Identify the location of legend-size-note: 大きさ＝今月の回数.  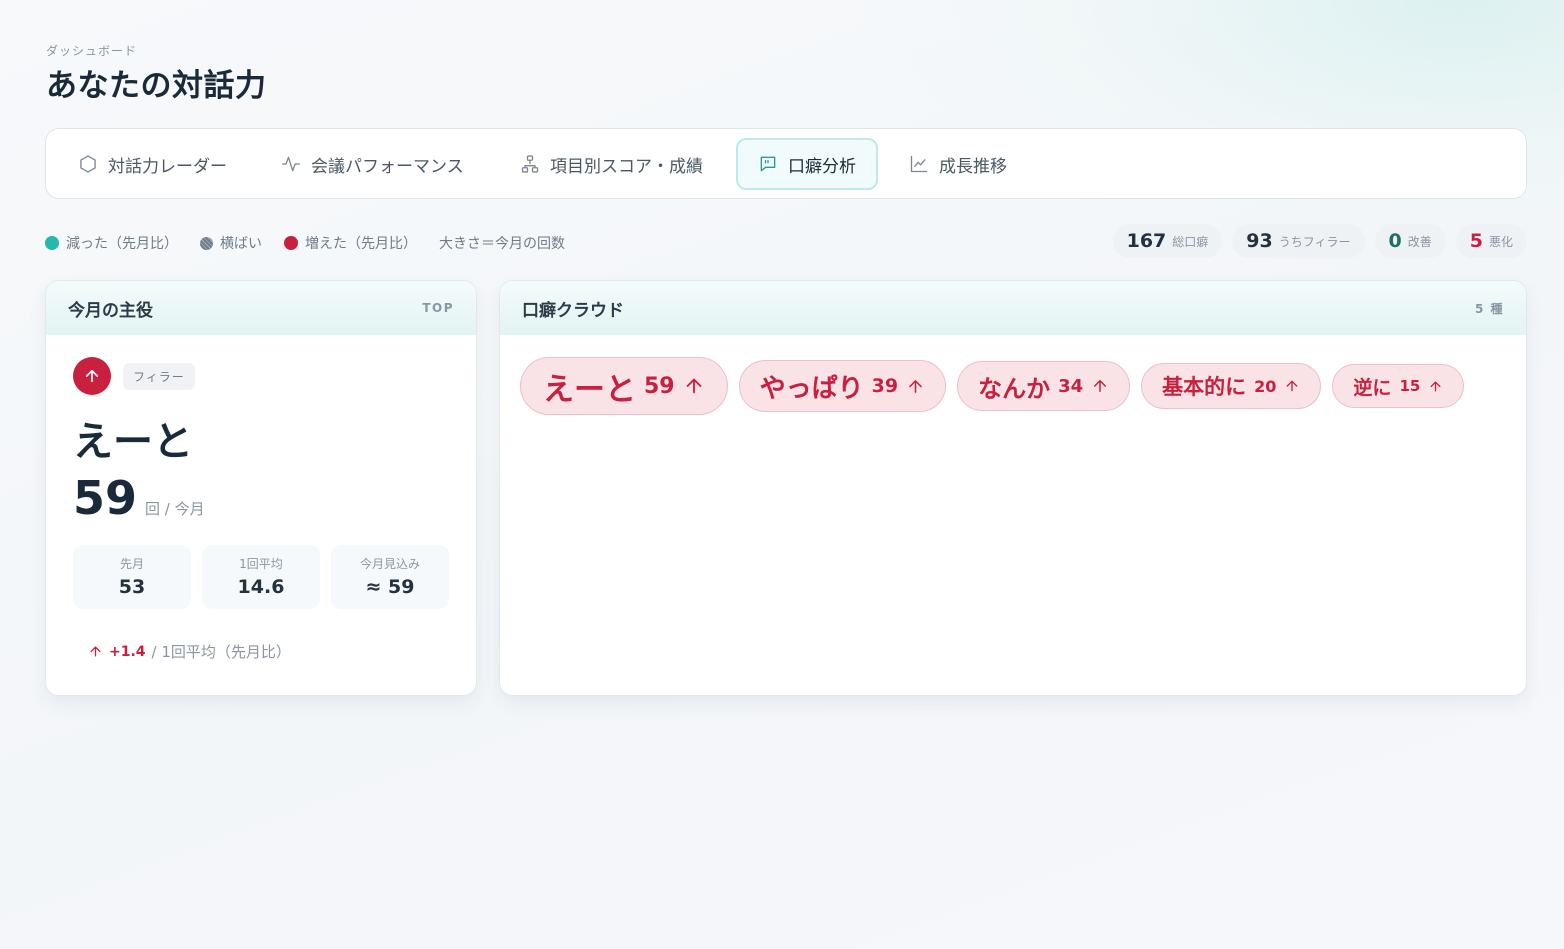
(502, 244).